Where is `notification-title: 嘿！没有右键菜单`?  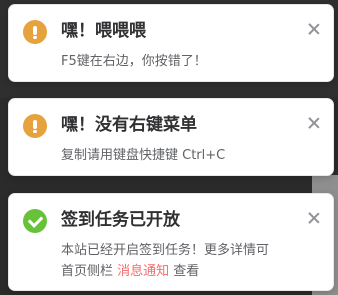 notification-title: 嘿！没有右键菜单 is located at coordinates (129, 125).